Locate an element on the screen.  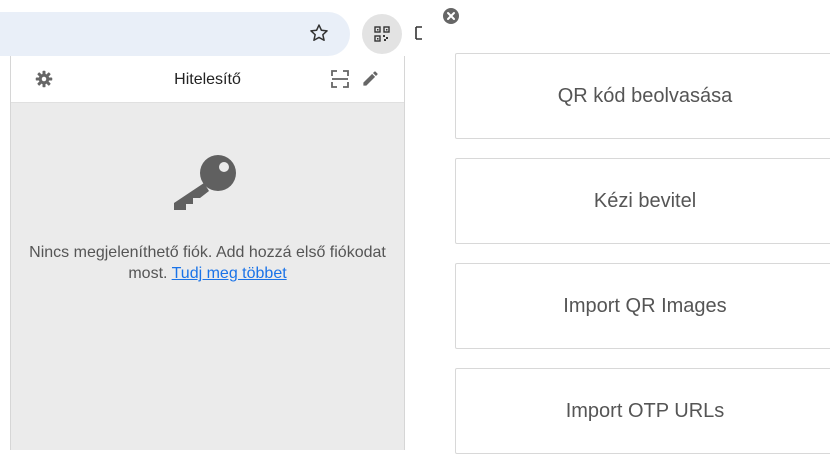
qr-extension-icon is located at coordinates (382, 34).